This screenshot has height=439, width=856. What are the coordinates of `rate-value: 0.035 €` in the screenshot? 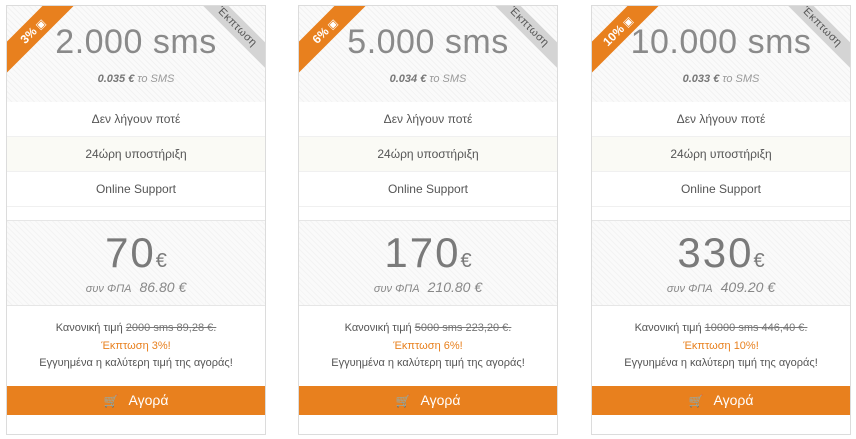 It's located at (116, 79).